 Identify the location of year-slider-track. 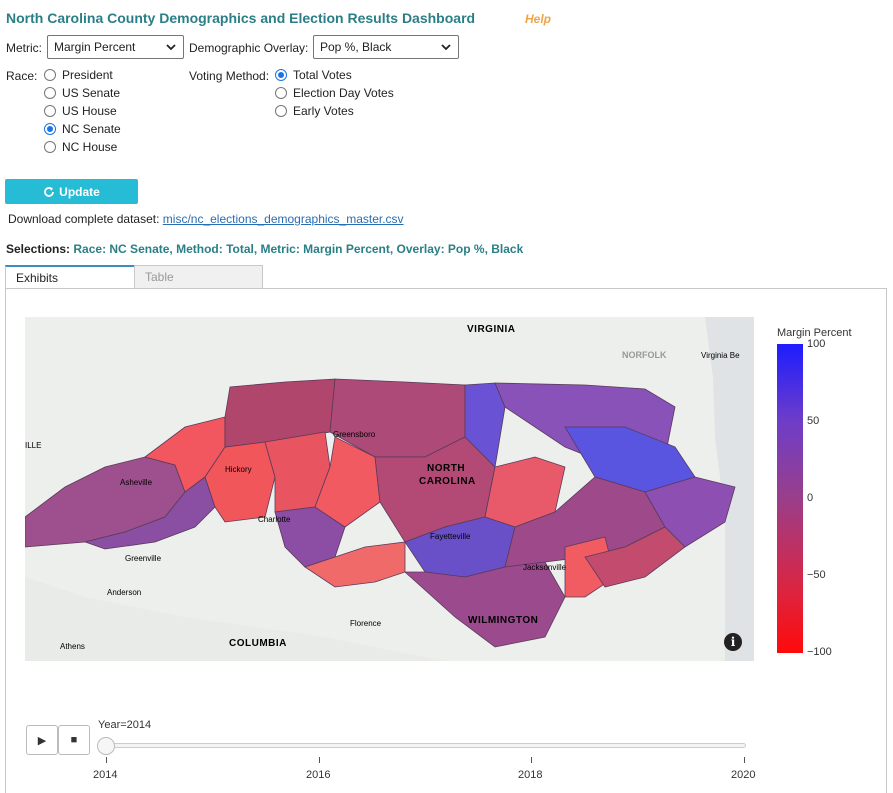
(423, 745).